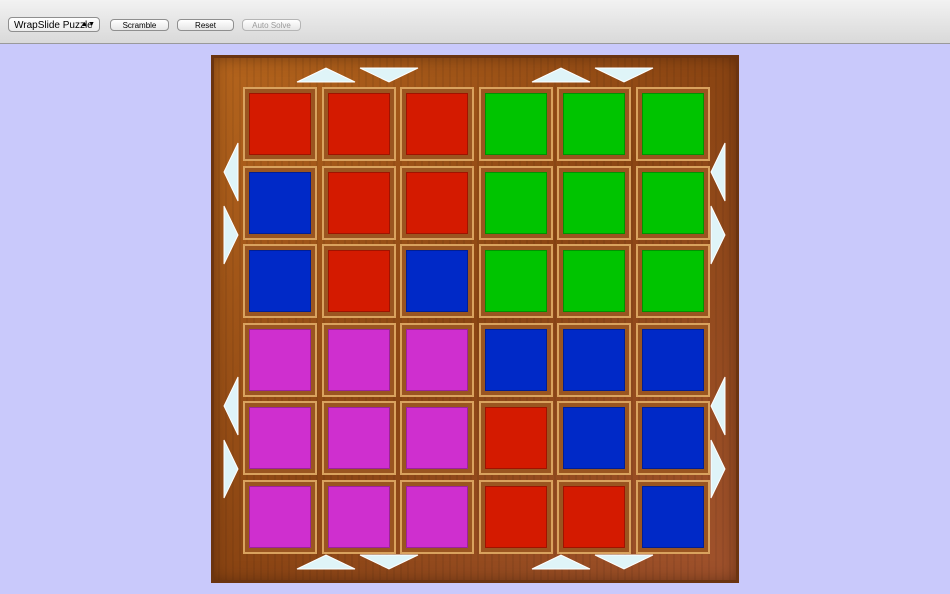 The width and height of the screenshot is (950, 594). I want to click on right-top-right-arrow-icon, so click(718, 235).